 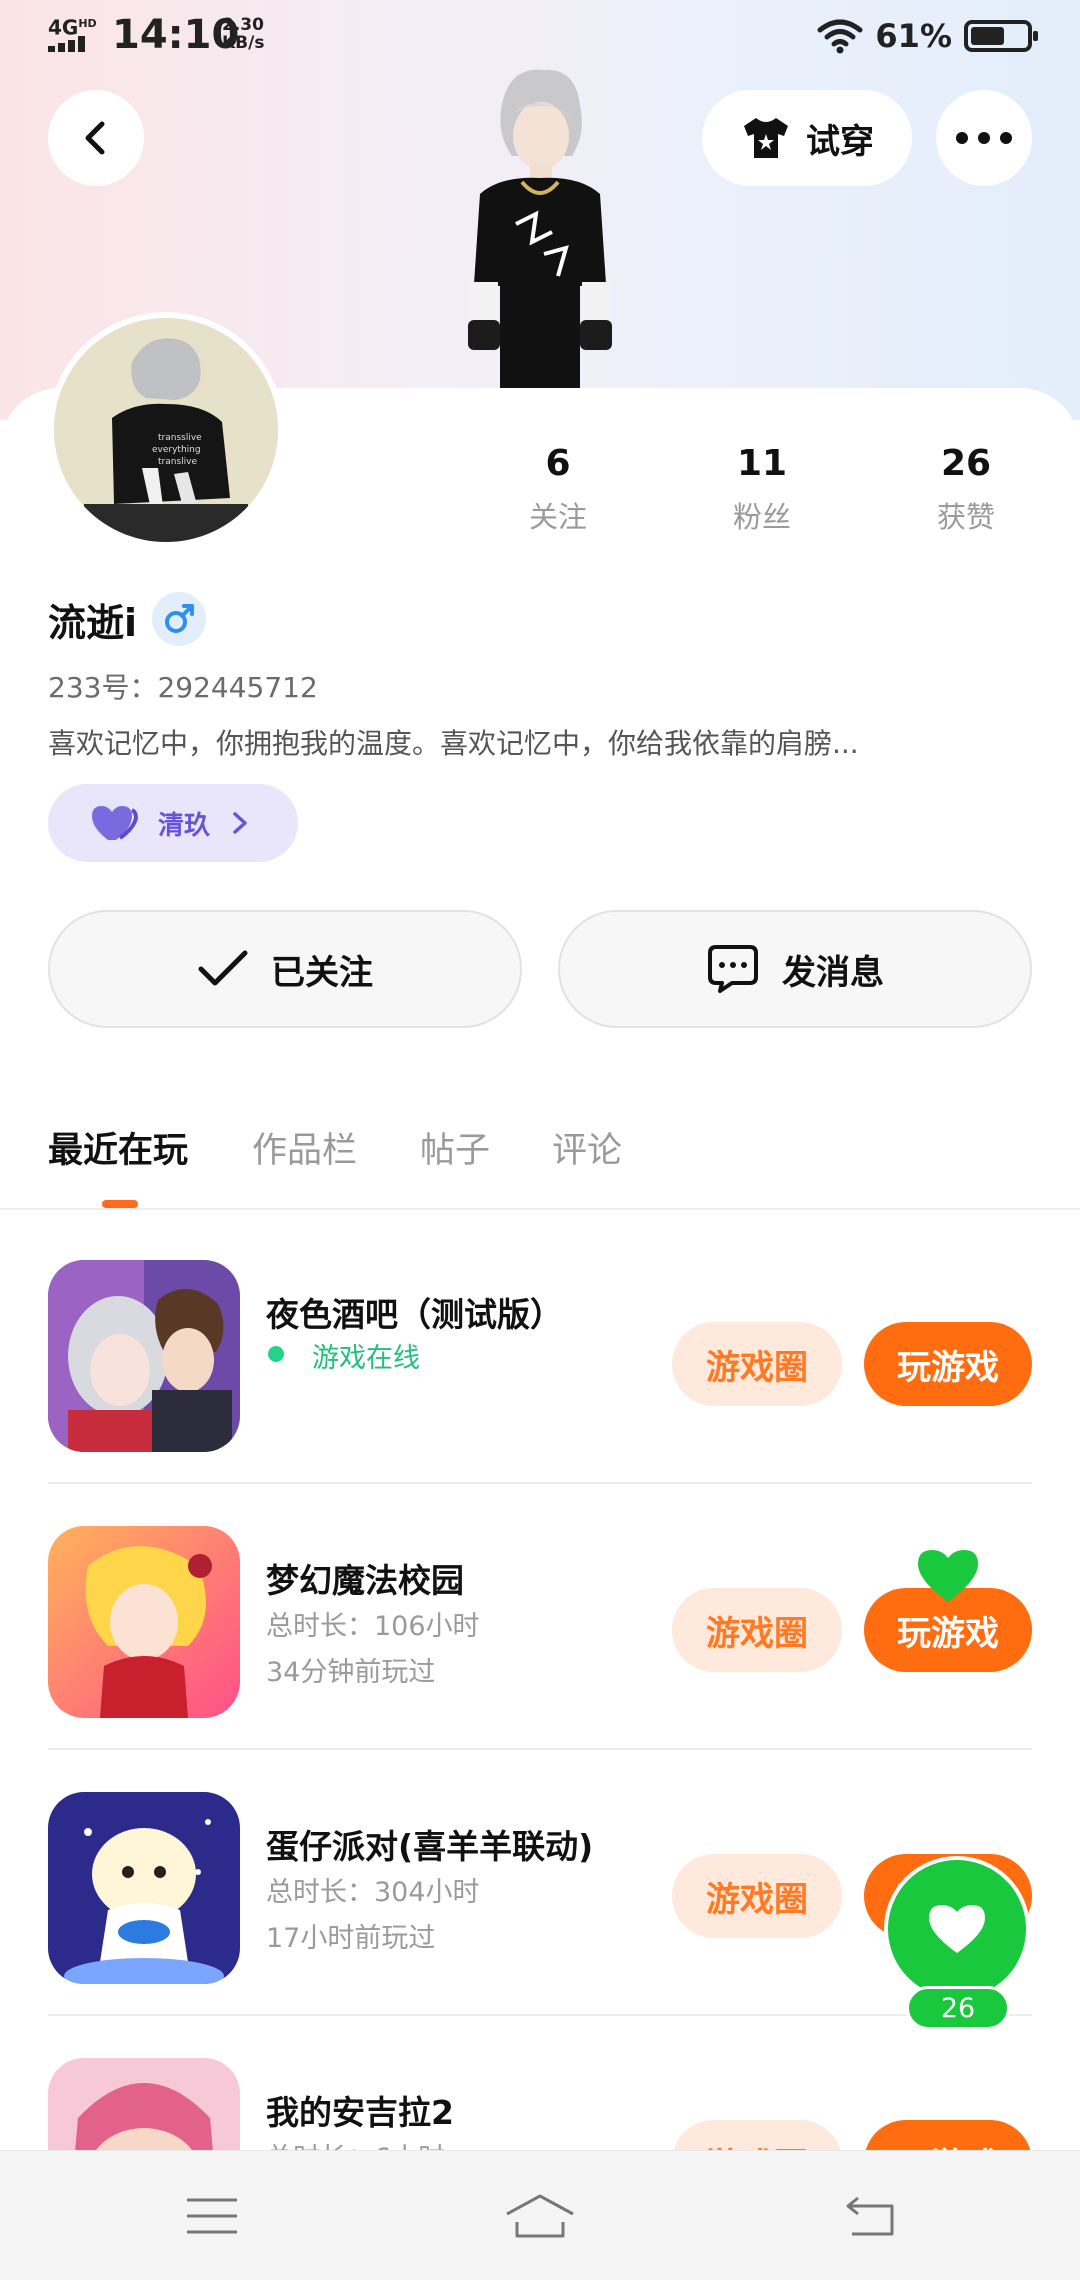 I want to click on online-status-text: 游戏在线, so click(x=366, y=1358).